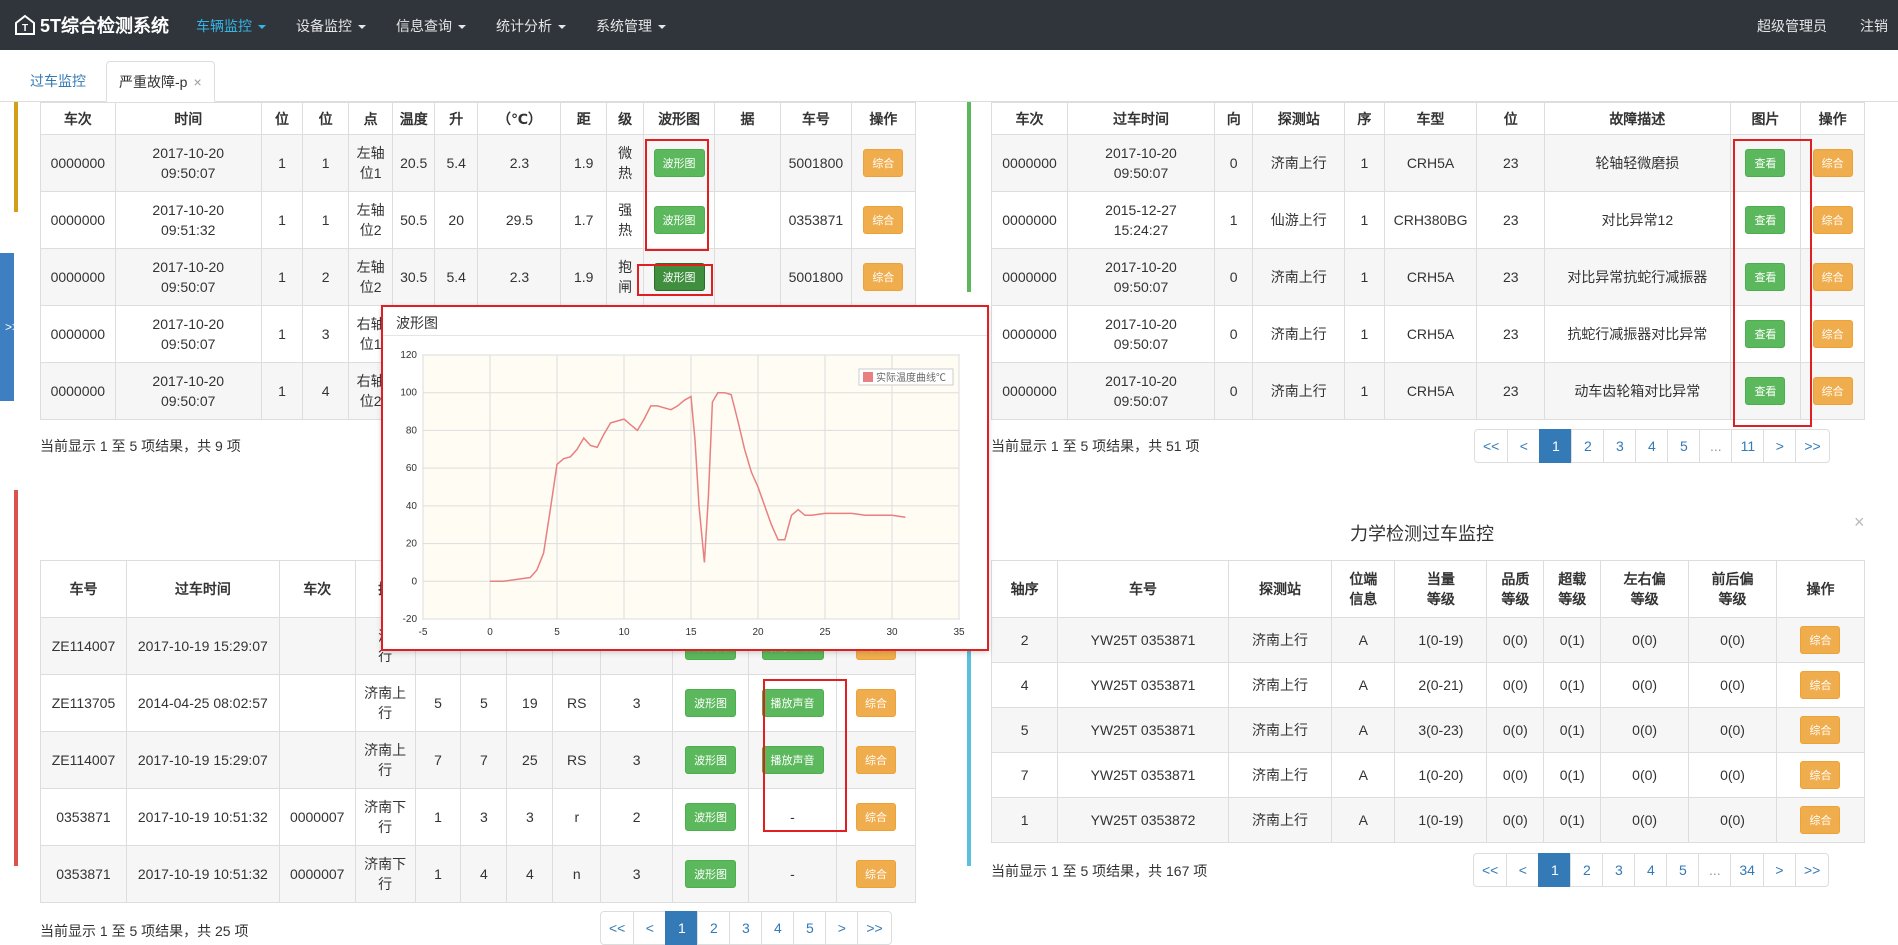 This screenshot has width=1898, height=945. Describe the element at coordinates (58, 81) in the screenshot. I see `tab-pass-monitor: 过车监控` at that location.